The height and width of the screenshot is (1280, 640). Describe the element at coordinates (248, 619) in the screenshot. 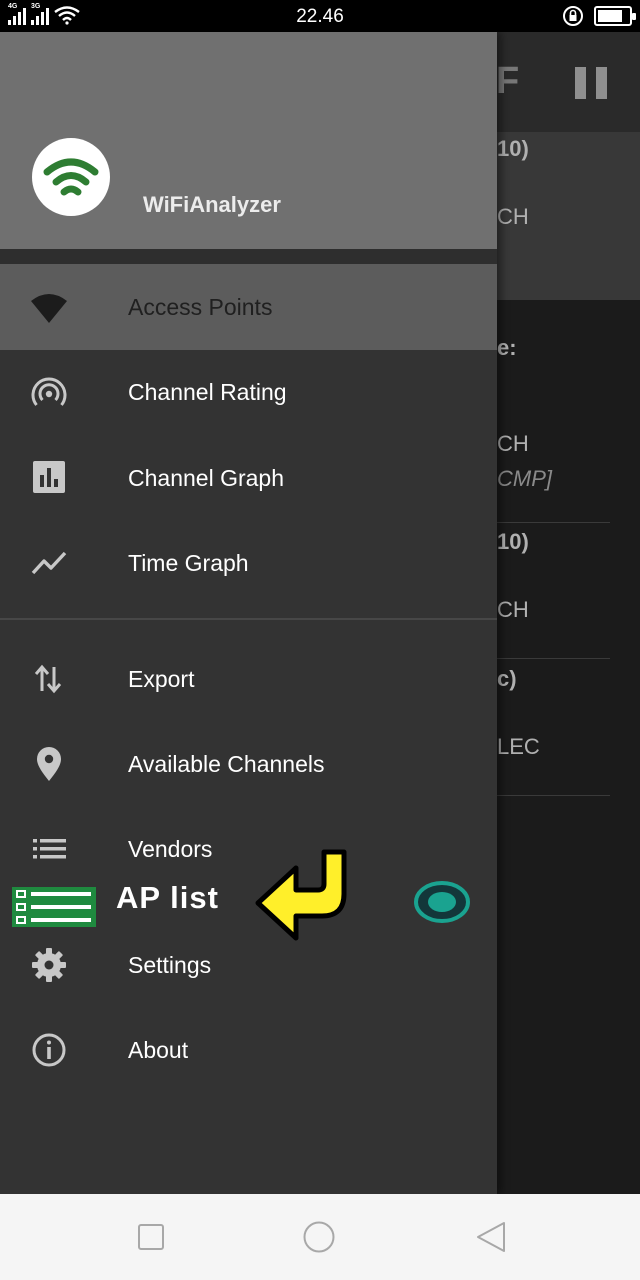

I see `menu-divider` at that location.